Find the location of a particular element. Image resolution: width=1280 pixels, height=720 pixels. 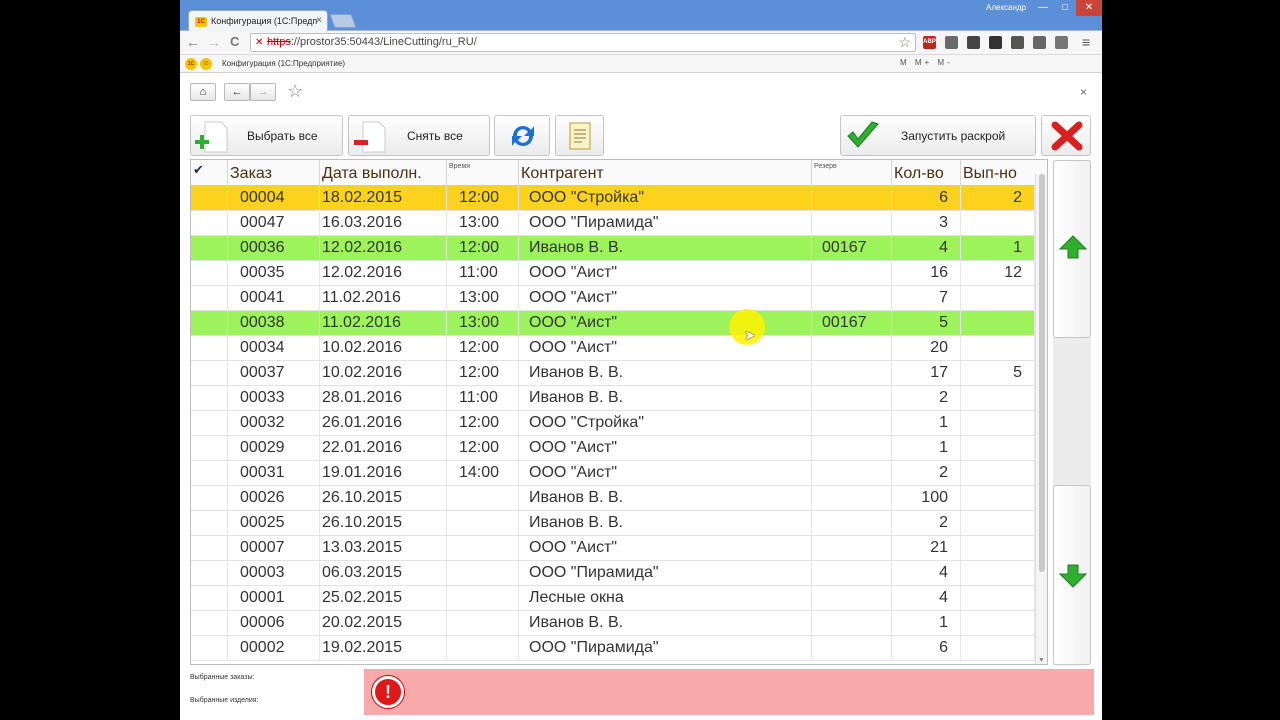

cell-qty: 4 is located at coordinates (926, 248).